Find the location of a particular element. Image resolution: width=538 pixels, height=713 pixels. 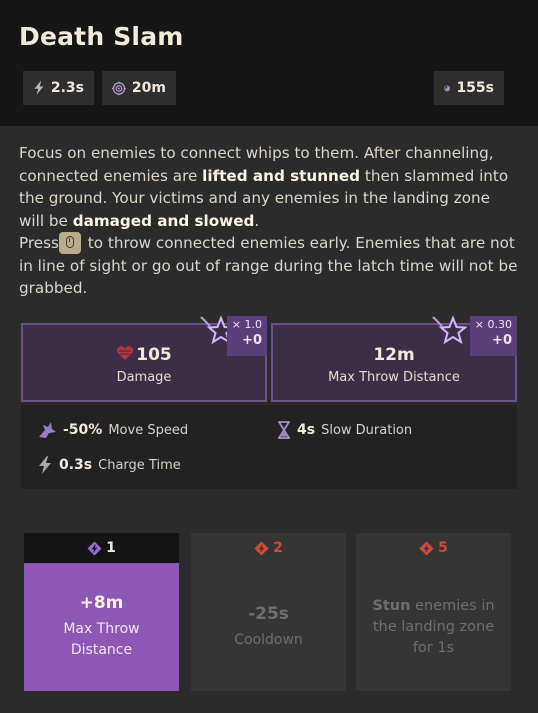

damage-value: 105 is located at coordinates (154, 355).